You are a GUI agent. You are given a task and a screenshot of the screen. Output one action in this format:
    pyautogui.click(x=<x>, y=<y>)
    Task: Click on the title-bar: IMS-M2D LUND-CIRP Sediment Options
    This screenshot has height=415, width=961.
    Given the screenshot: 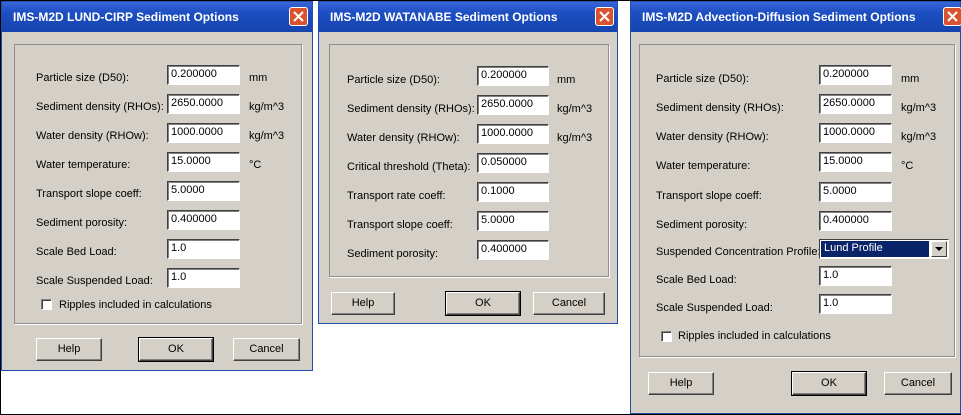 What is the action you would take?
    pyautogui.click(x=157, y=17)
    